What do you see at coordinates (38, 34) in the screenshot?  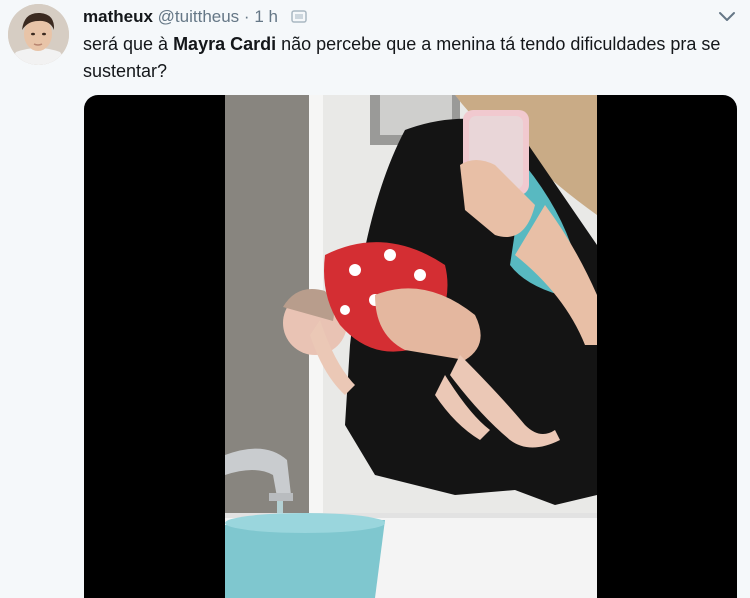 I see `avatar` at bounding box center [38, 34].